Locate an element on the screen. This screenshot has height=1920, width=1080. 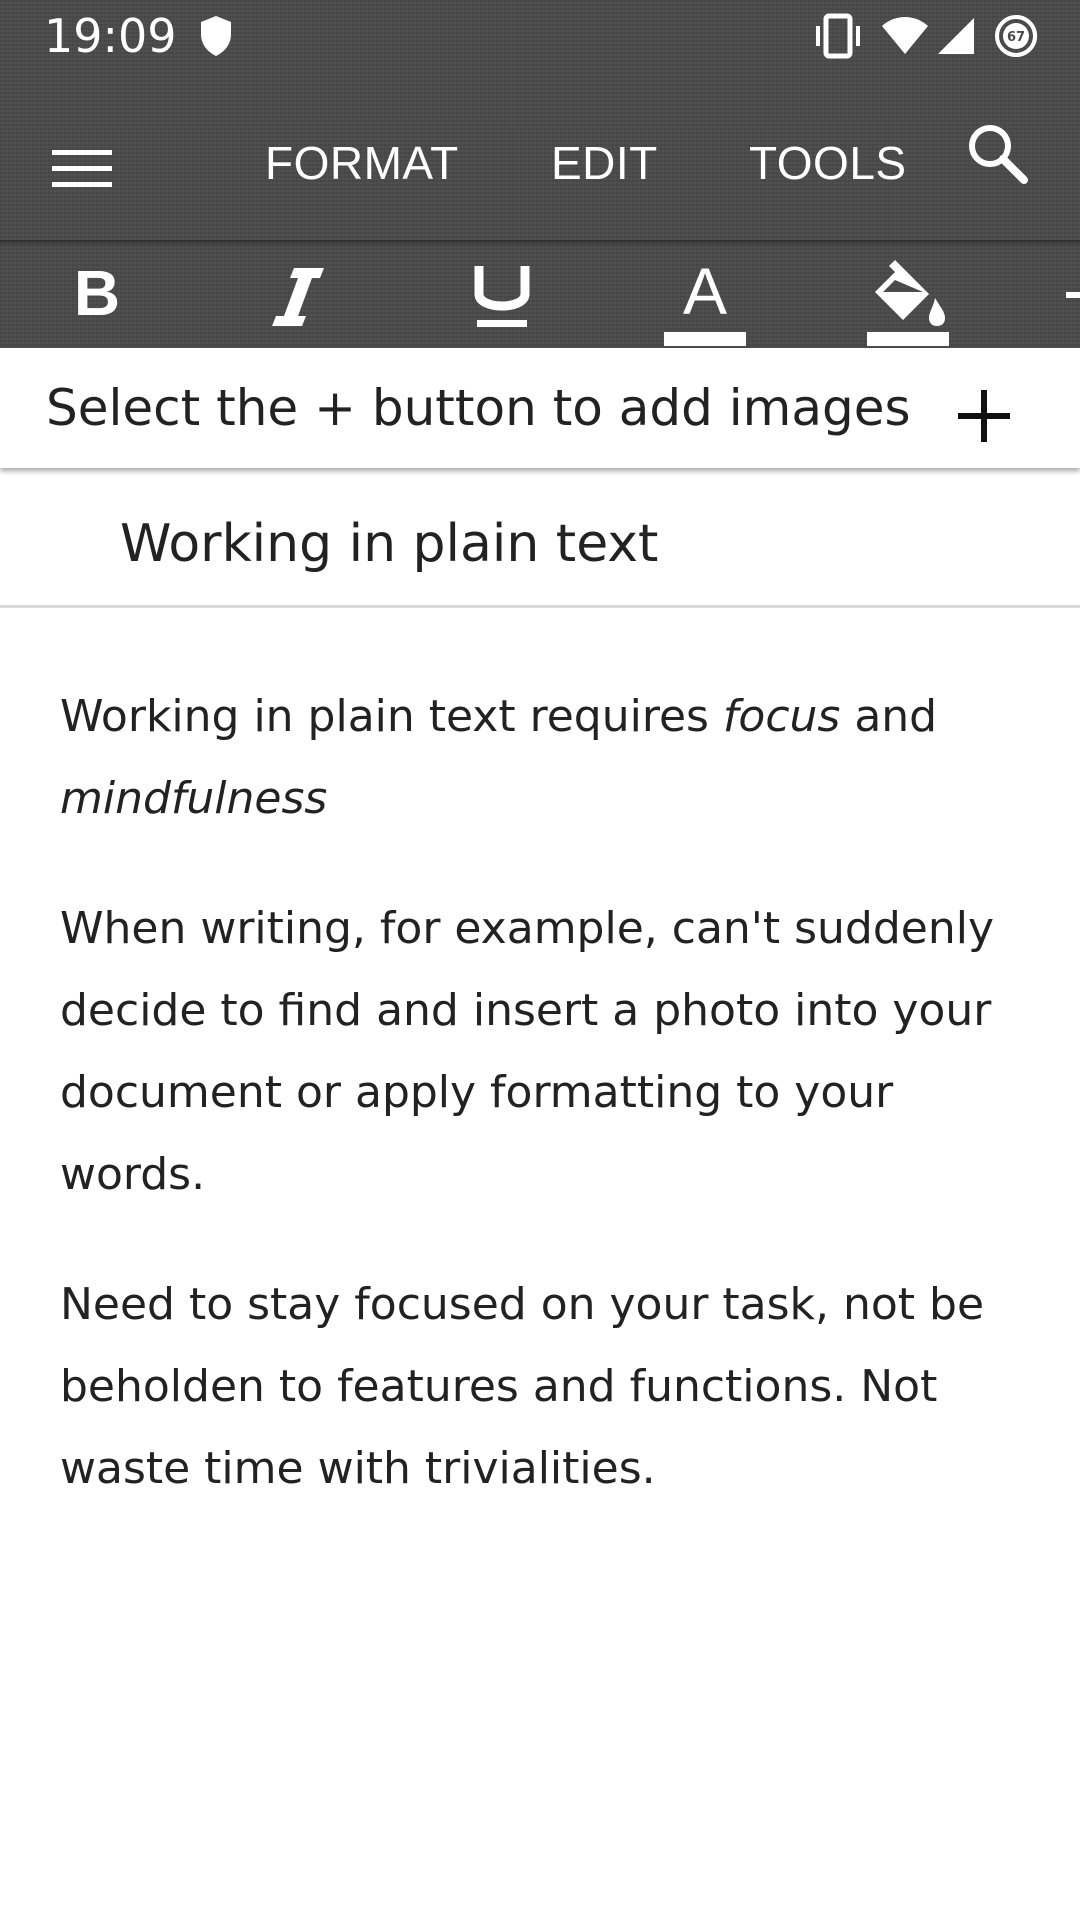
document-title-row: Working in plain text is located at coordinates (540, 540).